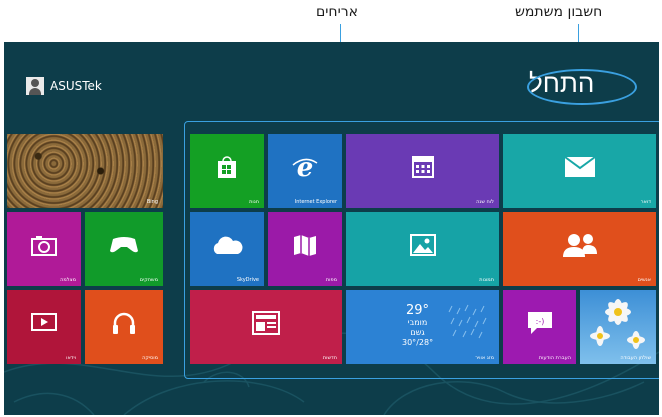 The width and height of the screenshot is (662, 417). I want to click on tile-messaging: :-) העברת הודעות, so click(539, 327).